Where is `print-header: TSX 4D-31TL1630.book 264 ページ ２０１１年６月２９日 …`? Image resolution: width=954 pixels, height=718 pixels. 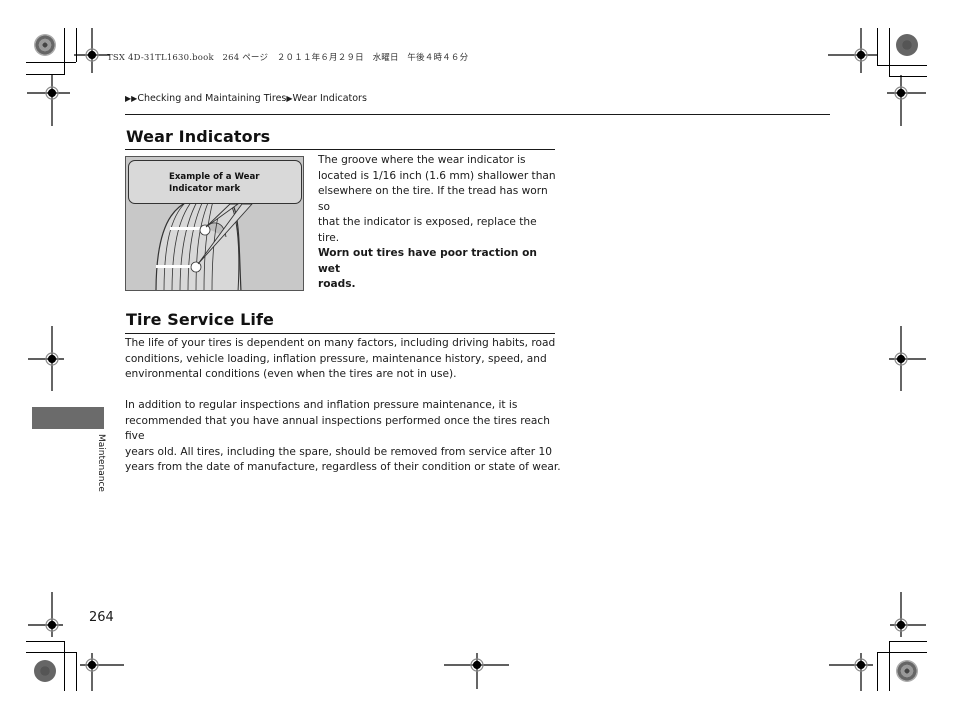 print-header: TSX 4D-31TL1630.book 264 ページ ２０１１年６月２９日 … is located at coordinates (288, 58).